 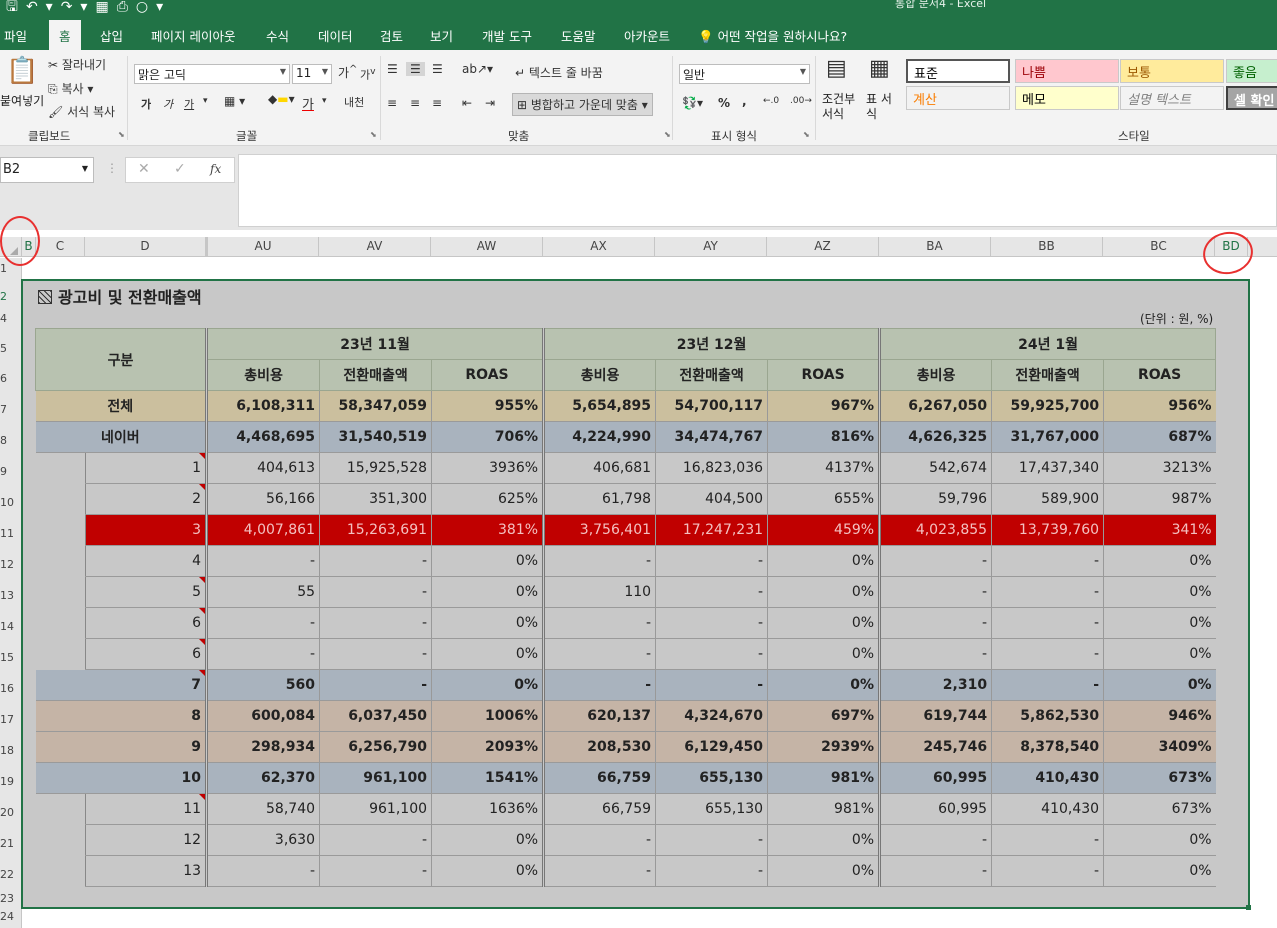 What do you see at coordinates (578, 35) in the screenshot?
I see `tab-help: 도움말` at bounding box center [578, 35].